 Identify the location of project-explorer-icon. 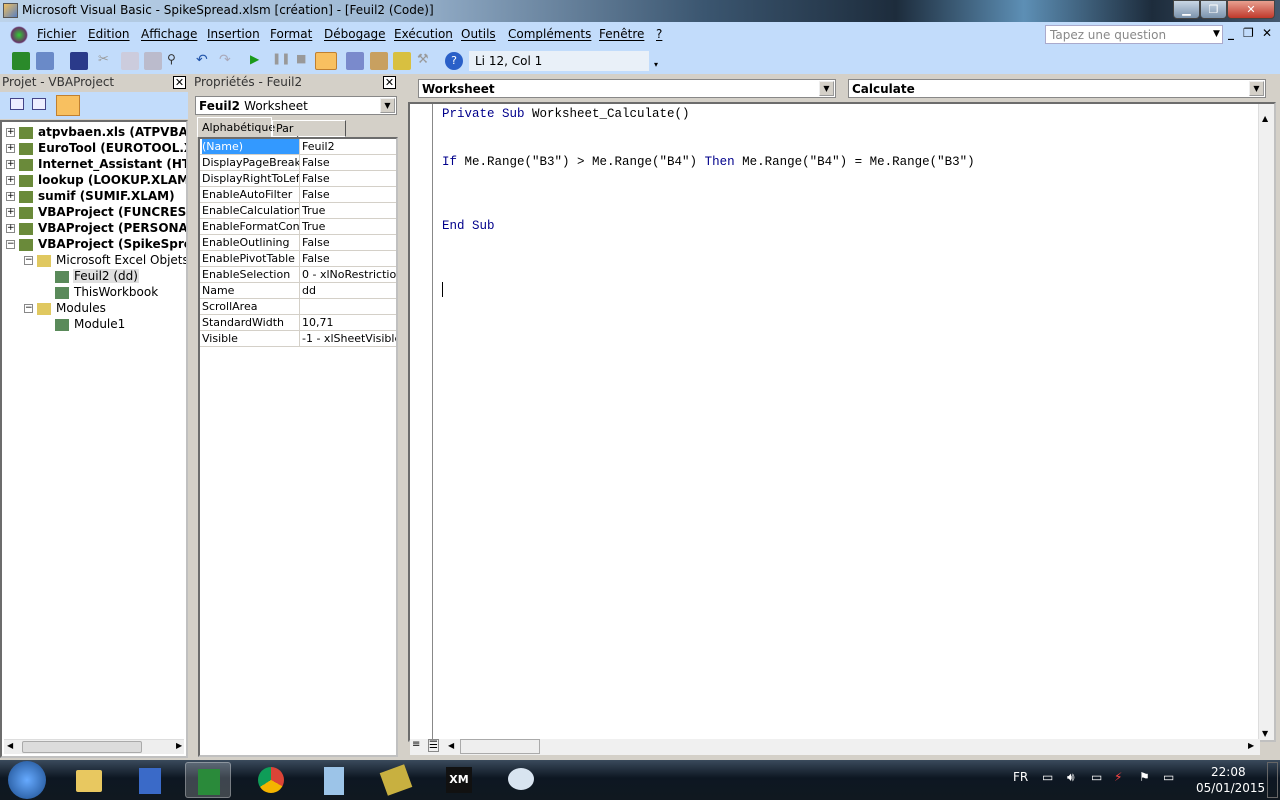
(355, 61).